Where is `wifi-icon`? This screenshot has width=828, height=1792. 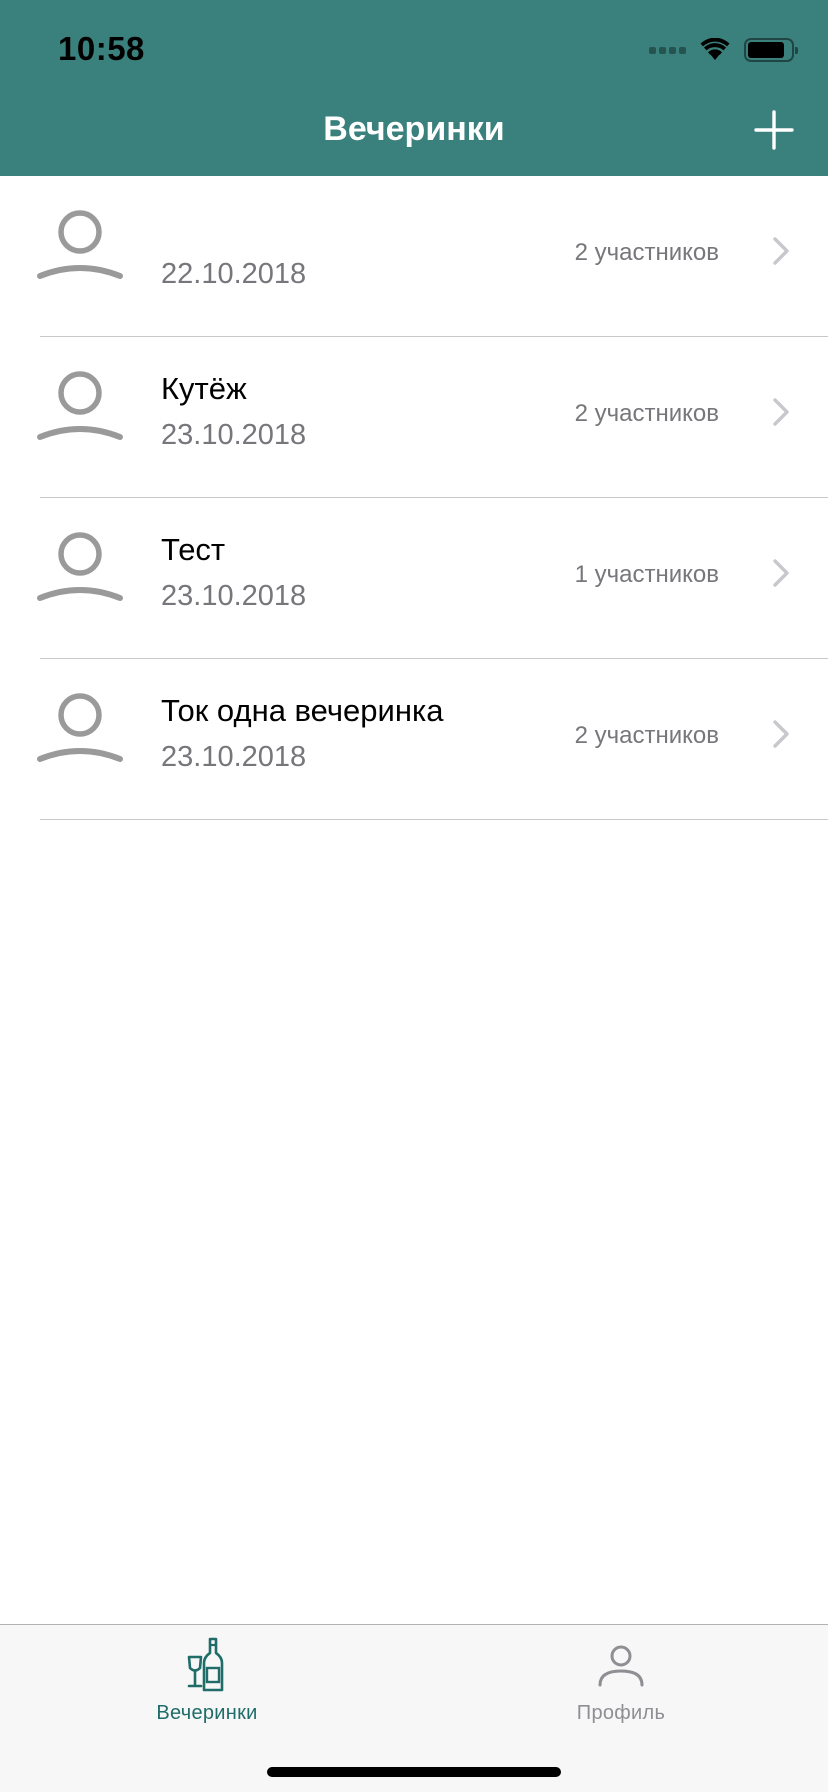
wifi-icon is located at coordinates (715, 49).